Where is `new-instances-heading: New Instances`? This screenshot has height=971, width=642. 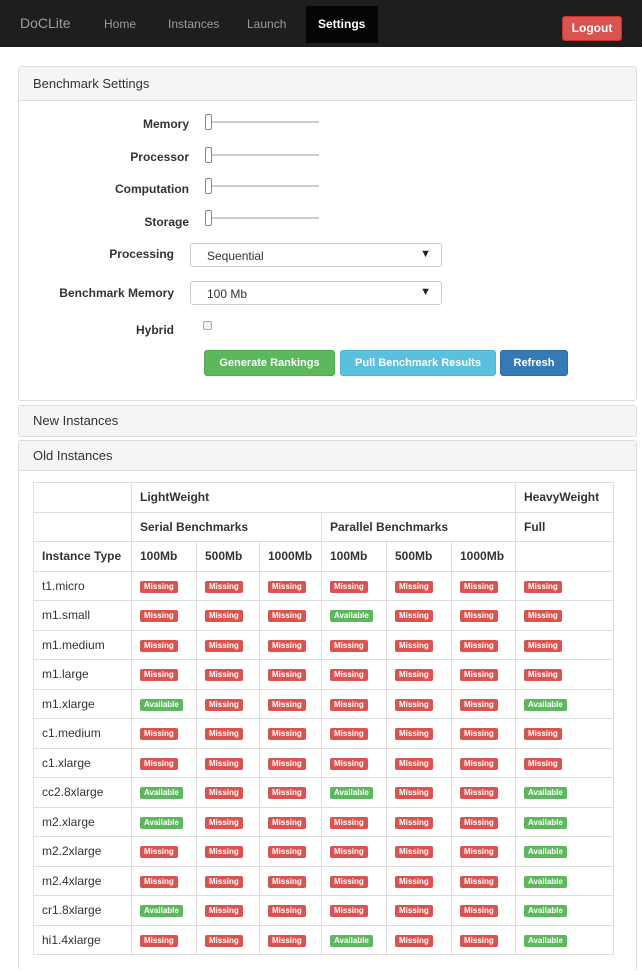
new-instances-heading: New Instances is located at coordinates (327, 421).